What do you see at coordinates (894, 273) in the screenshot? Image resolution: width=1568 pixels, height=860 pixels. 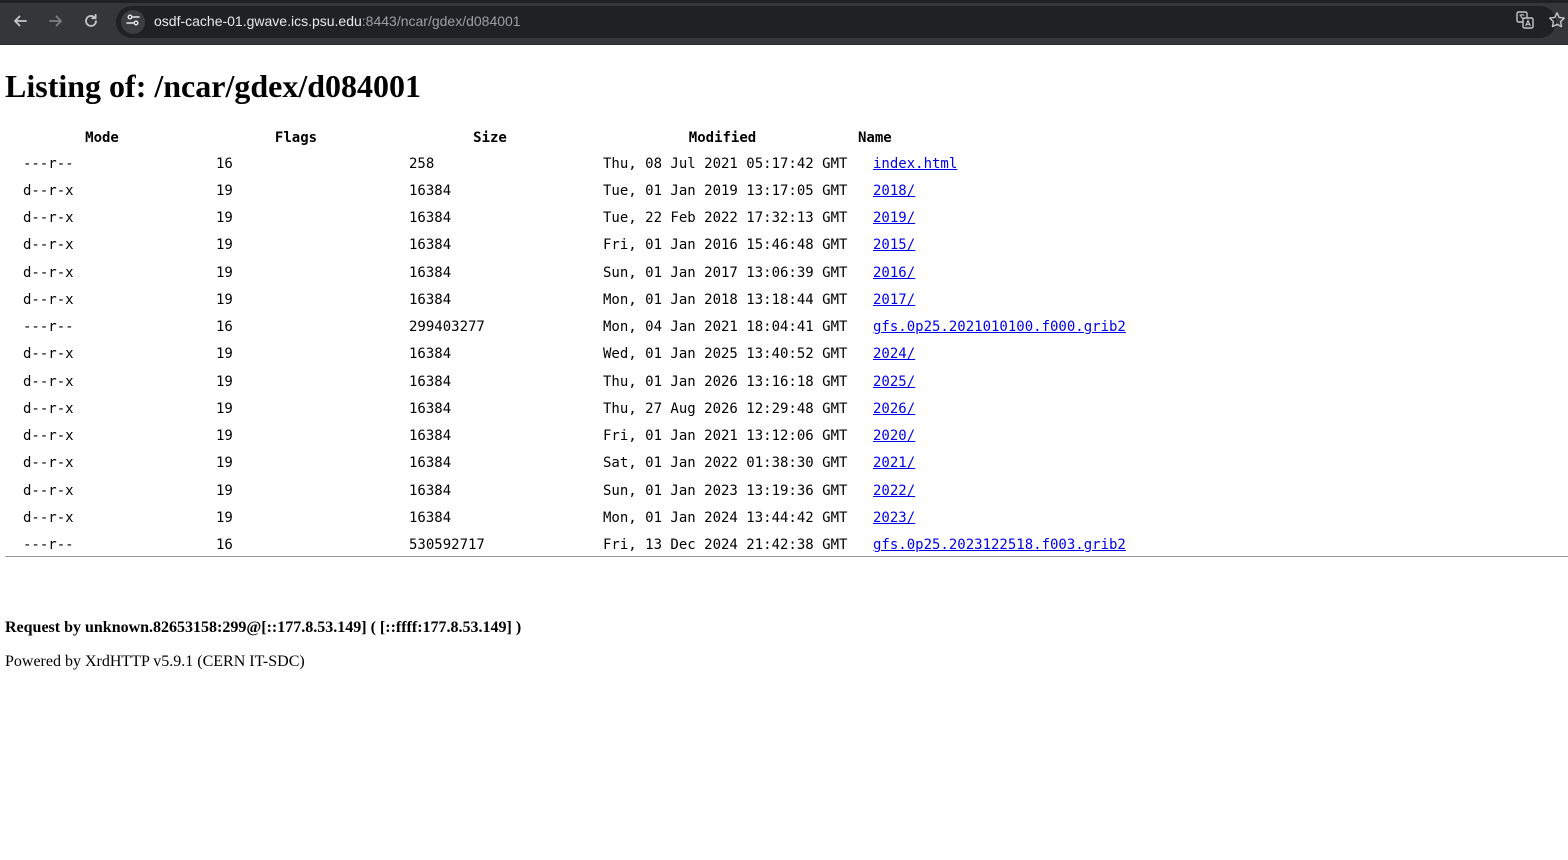 I see `file-link: 2016/` at bounding box center [894, 273].